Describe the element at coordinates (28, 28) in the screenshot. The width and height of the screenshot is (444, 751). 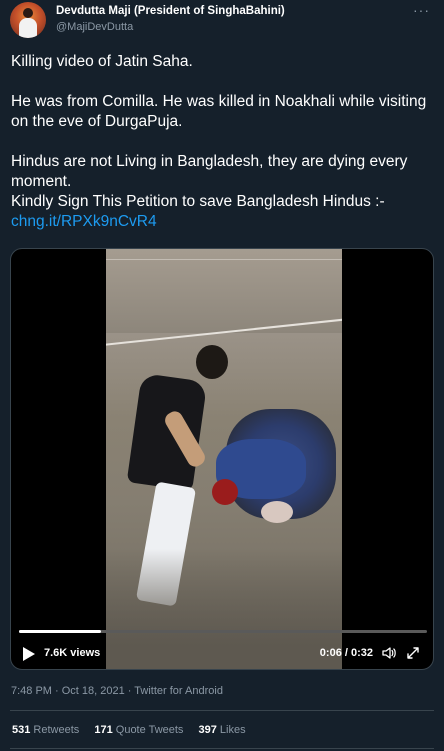
I see `avatar-figure-body` at that location.